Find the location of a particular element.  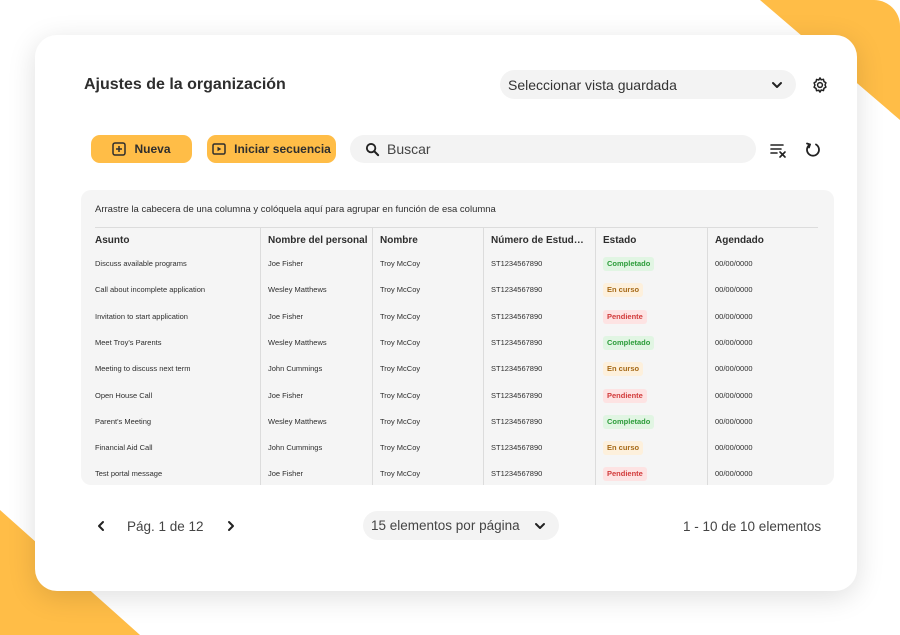

gear-icon is located at coordinates (820, 85).